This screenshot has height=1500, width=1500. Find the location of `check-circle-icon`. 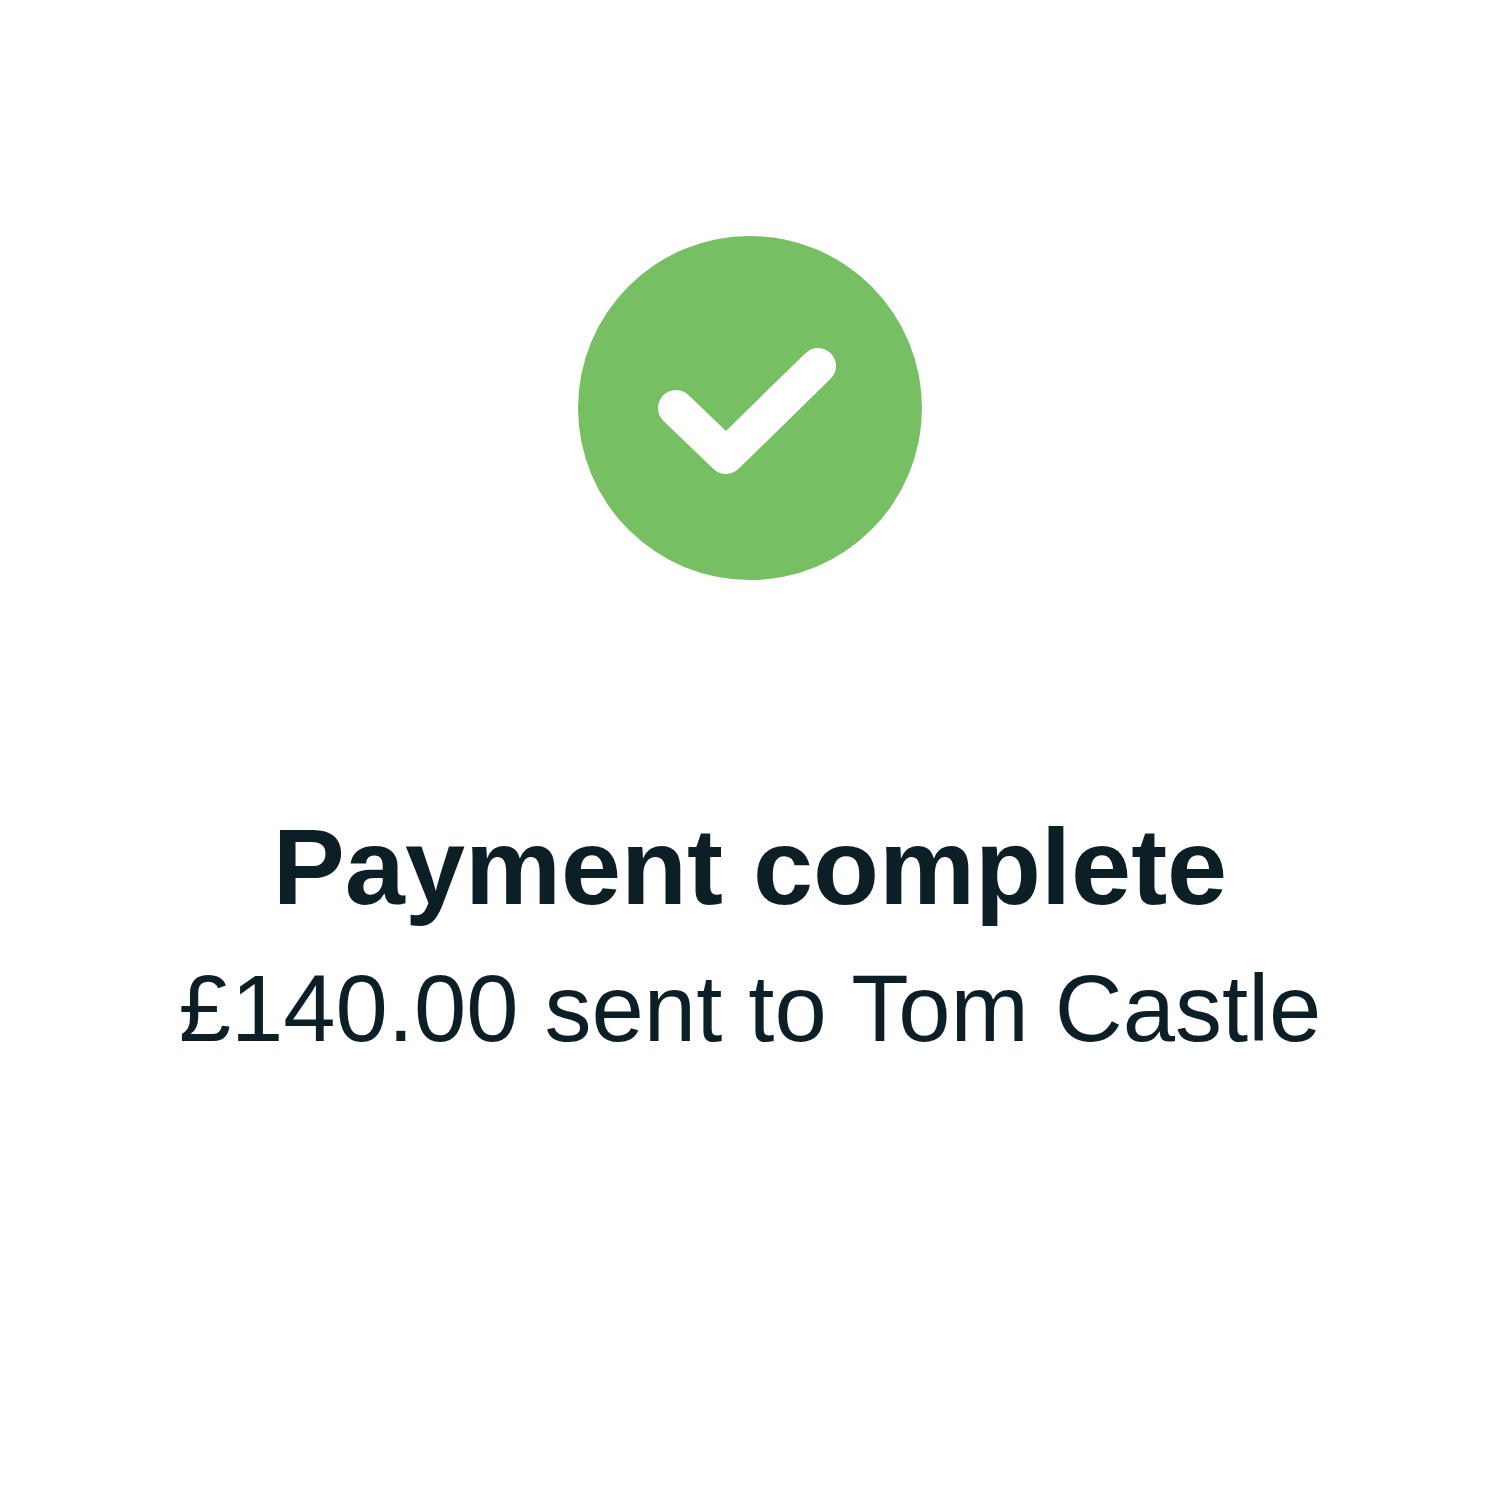

check-circle-icon is located at coordinates (750, 408).